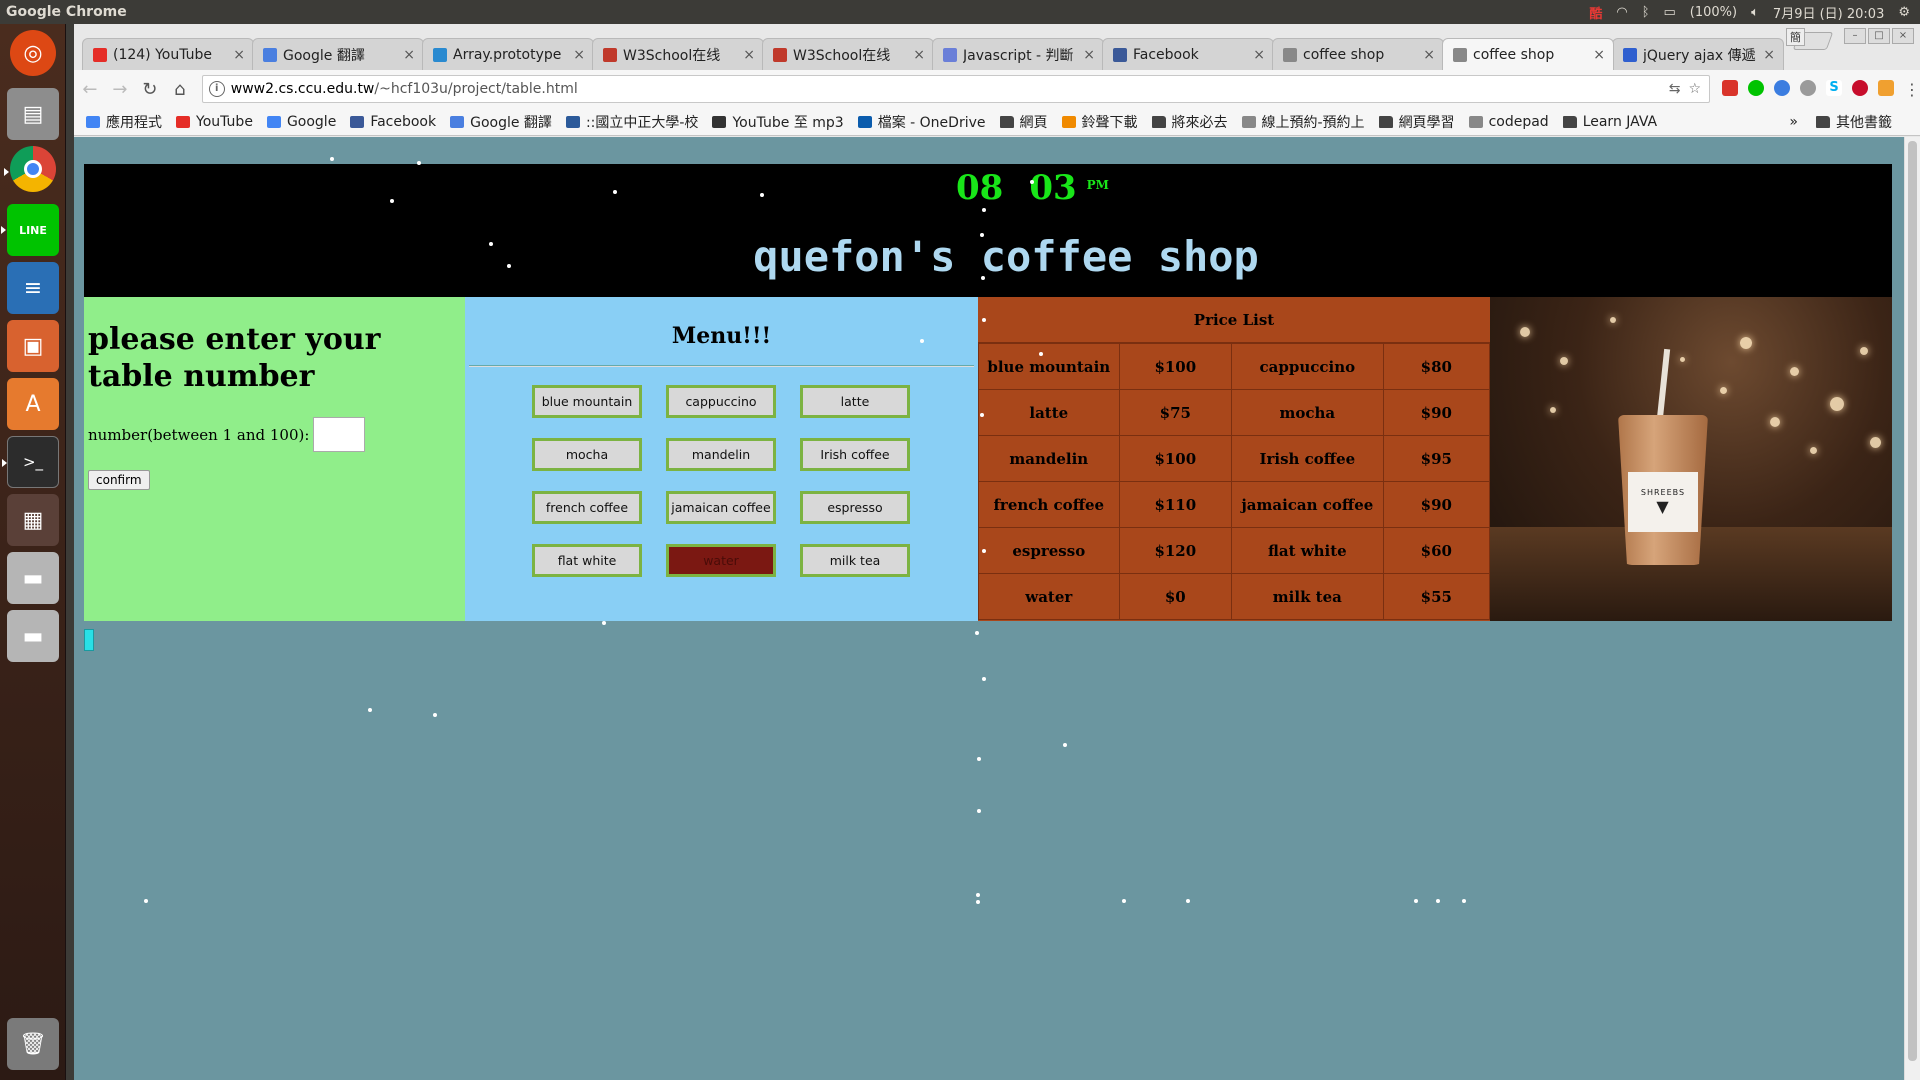  I want to click on privacy-extension-icon, so click(1808, 87).